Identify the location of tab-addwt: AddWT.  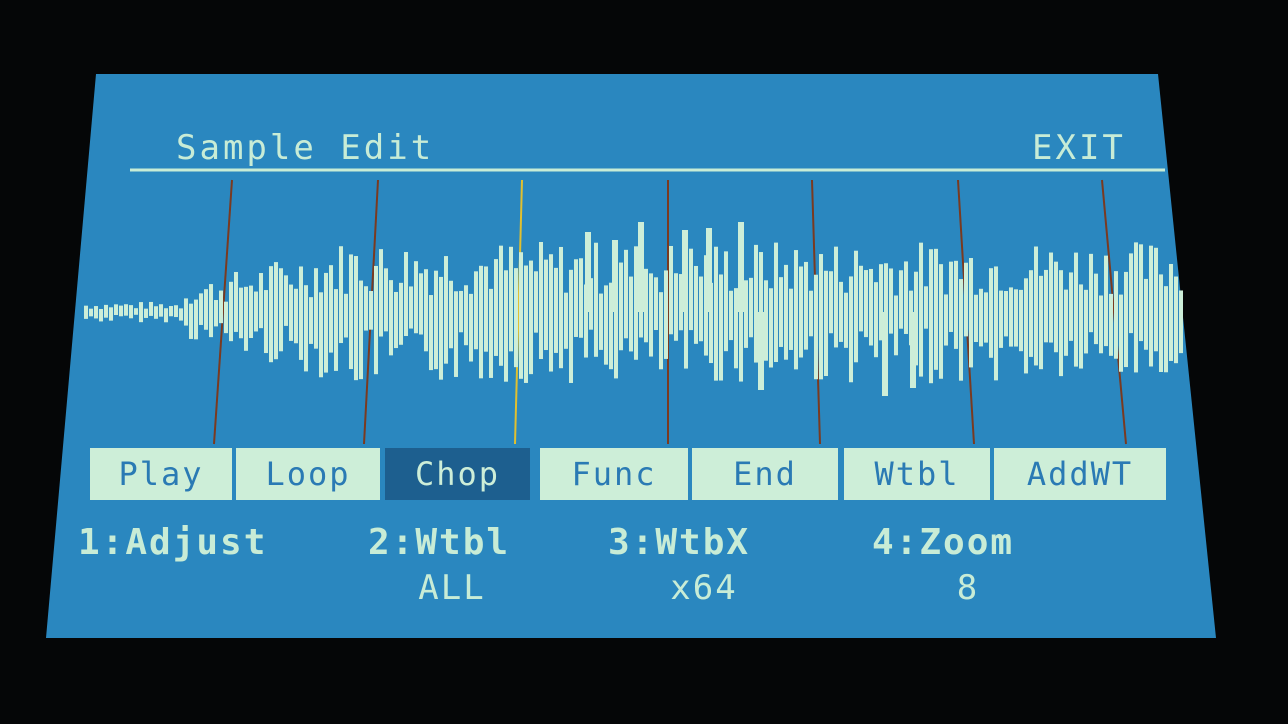
(1080, 474).